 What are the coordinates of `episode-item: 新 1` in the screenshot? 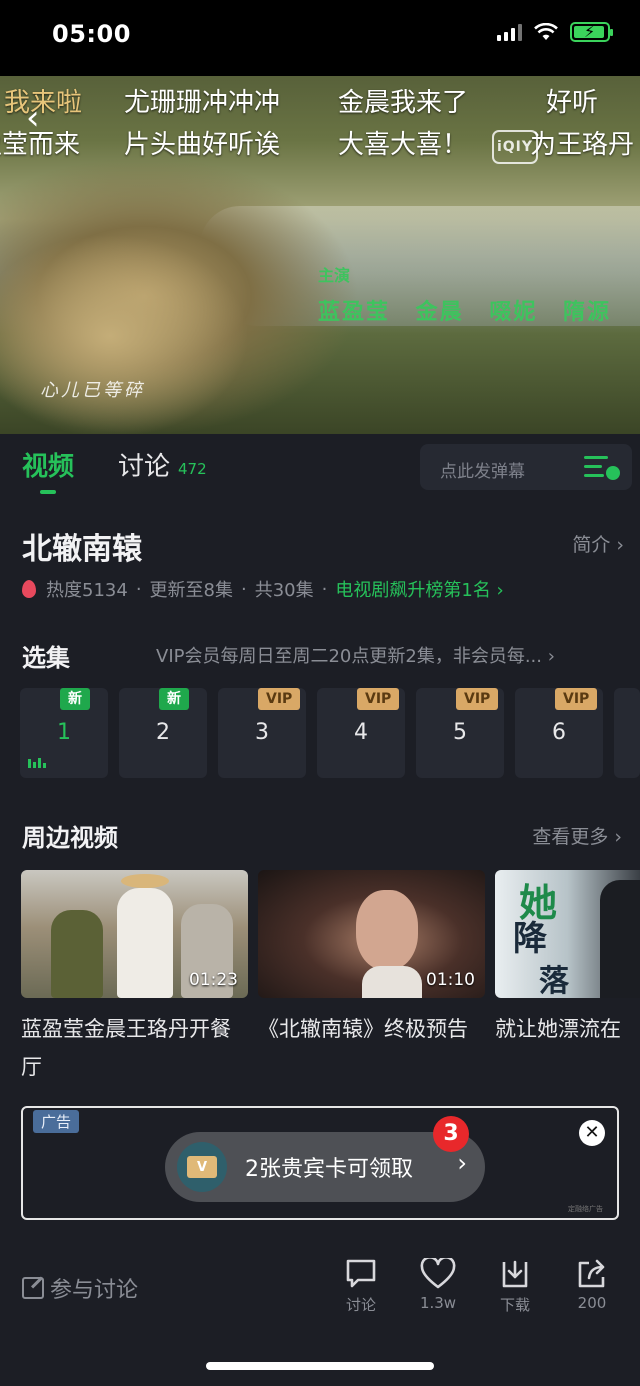 It's located at (64, 733).